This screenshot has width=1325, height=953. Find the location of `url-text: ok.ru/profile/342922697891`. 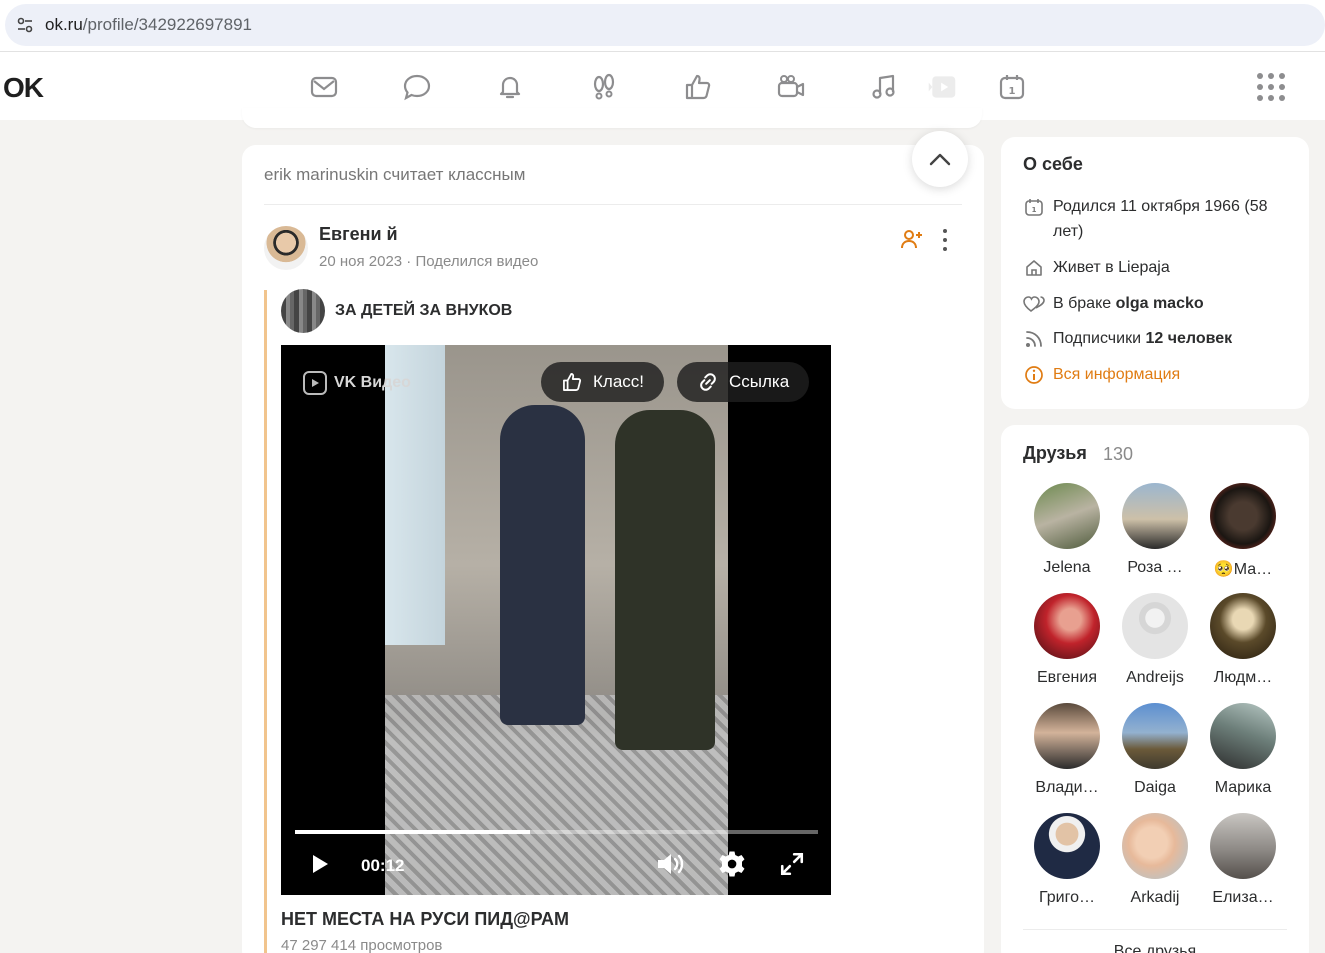

url-text: ok.ru/profile/342922697891 is located at coordinates (148, 24).